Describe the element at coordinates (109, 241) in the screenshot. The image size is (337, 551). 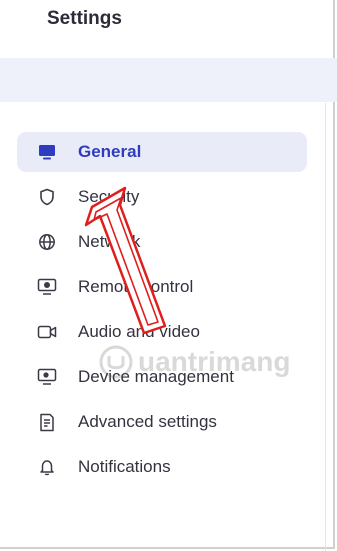
I see `sidebar-item-label: Network` at that location.